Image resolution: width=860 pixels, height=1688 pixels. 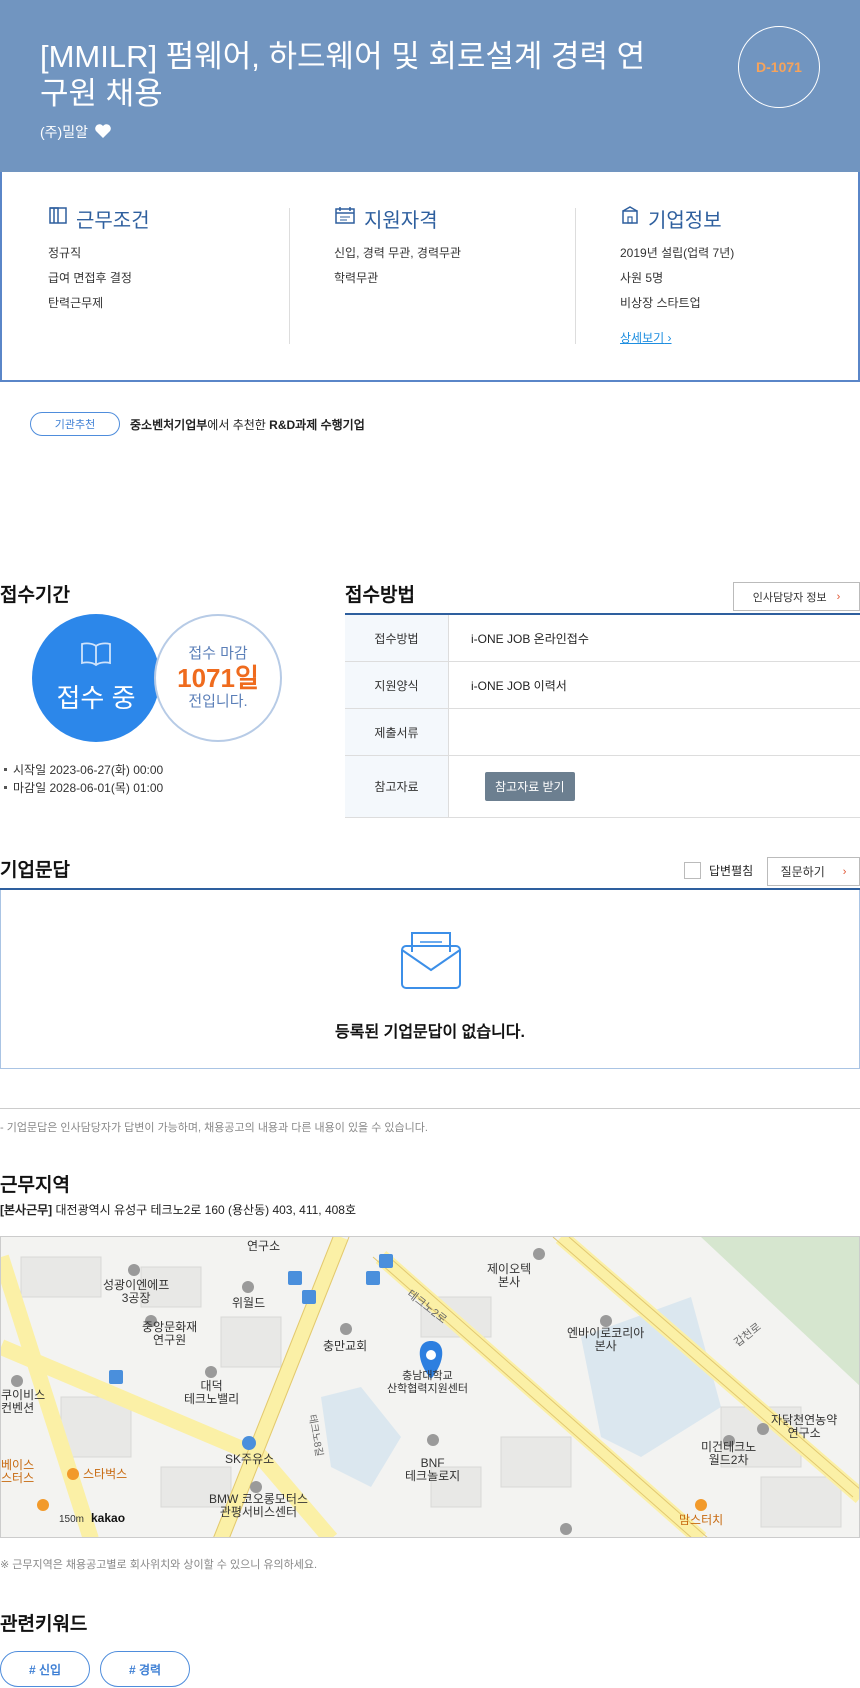 What do you see at coordinates (23, 1401) in the screenshot?
I see `map-label: 쿠이비스 컨벤션` at bounding box center [23, 1401].